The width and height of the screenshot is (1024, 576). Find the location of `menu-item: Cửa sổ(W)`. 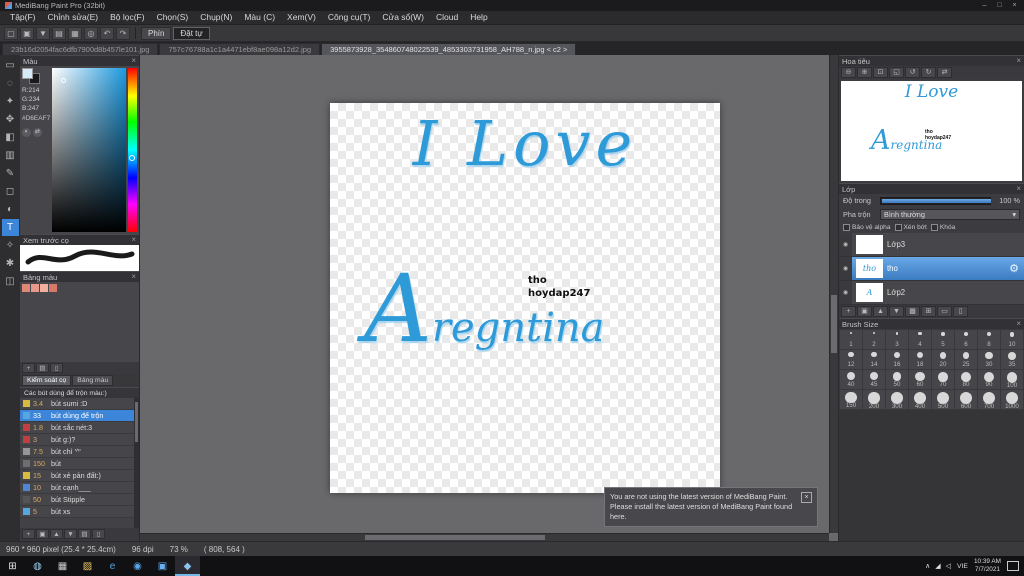

menu-item: Cửa sổ(W) is located at coordinates (403, 17).